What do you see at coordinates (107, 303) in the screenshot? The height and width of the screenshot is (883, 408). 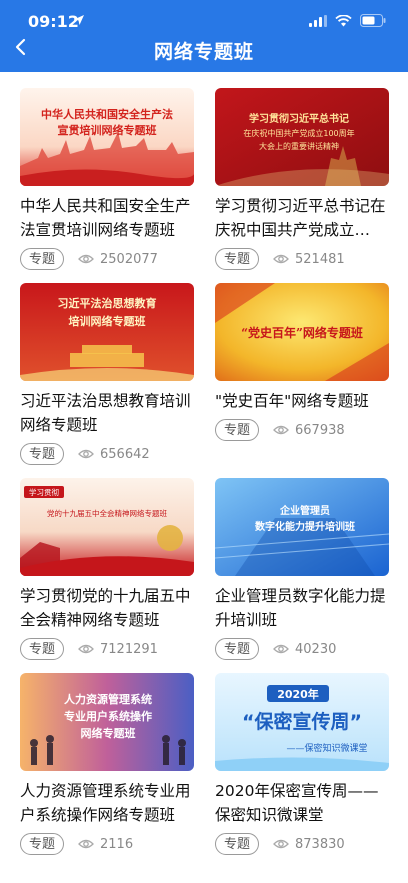 I see `thumb-text: 习近平法治思想教育` at bounding box center [107, 303].